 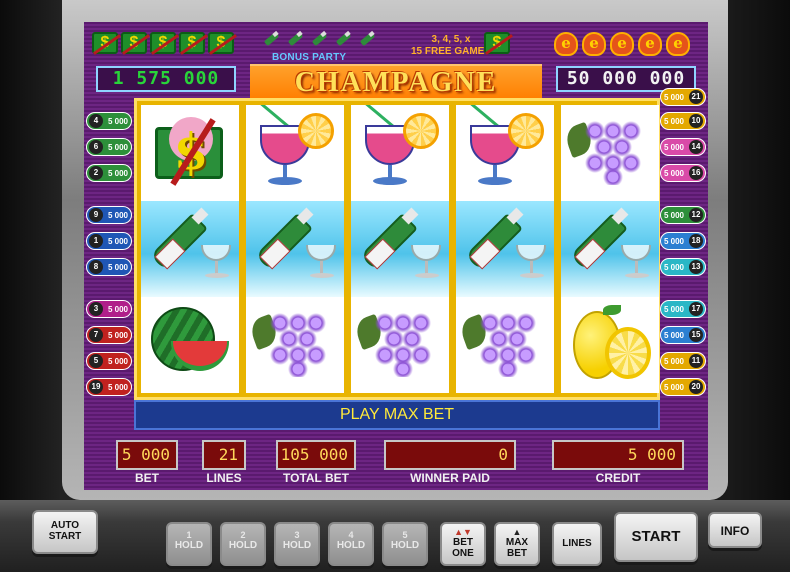 I want to click on line-indicator: 3 5 000, so click(x=109, y=309).